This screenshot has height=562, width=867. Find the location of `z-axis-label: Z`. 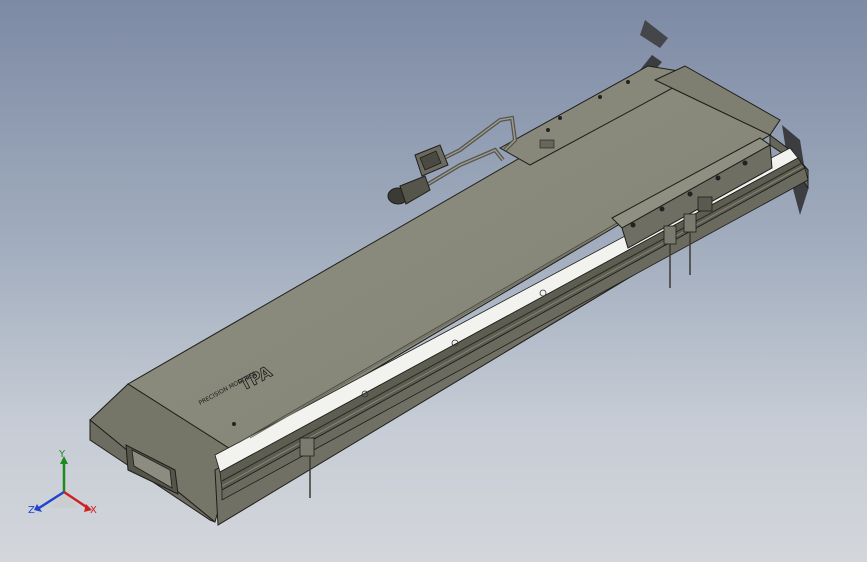

z-axis-label: Z is located at coordinates (31, 510).